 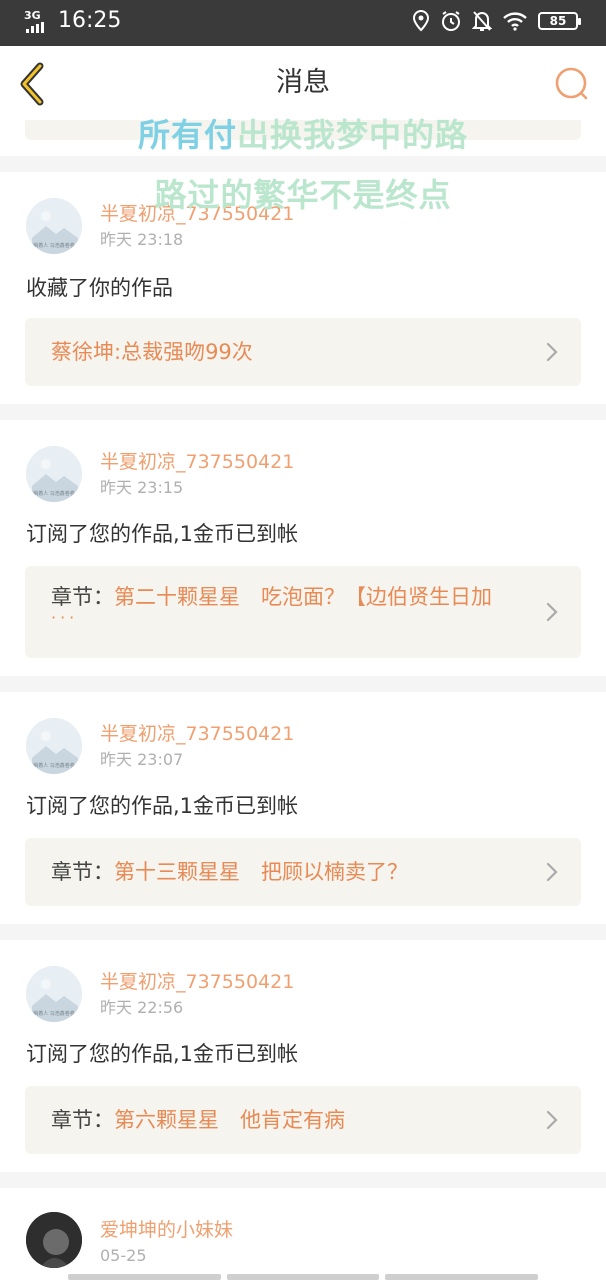 I want to click on location-icon, so click(x=421, y=21).